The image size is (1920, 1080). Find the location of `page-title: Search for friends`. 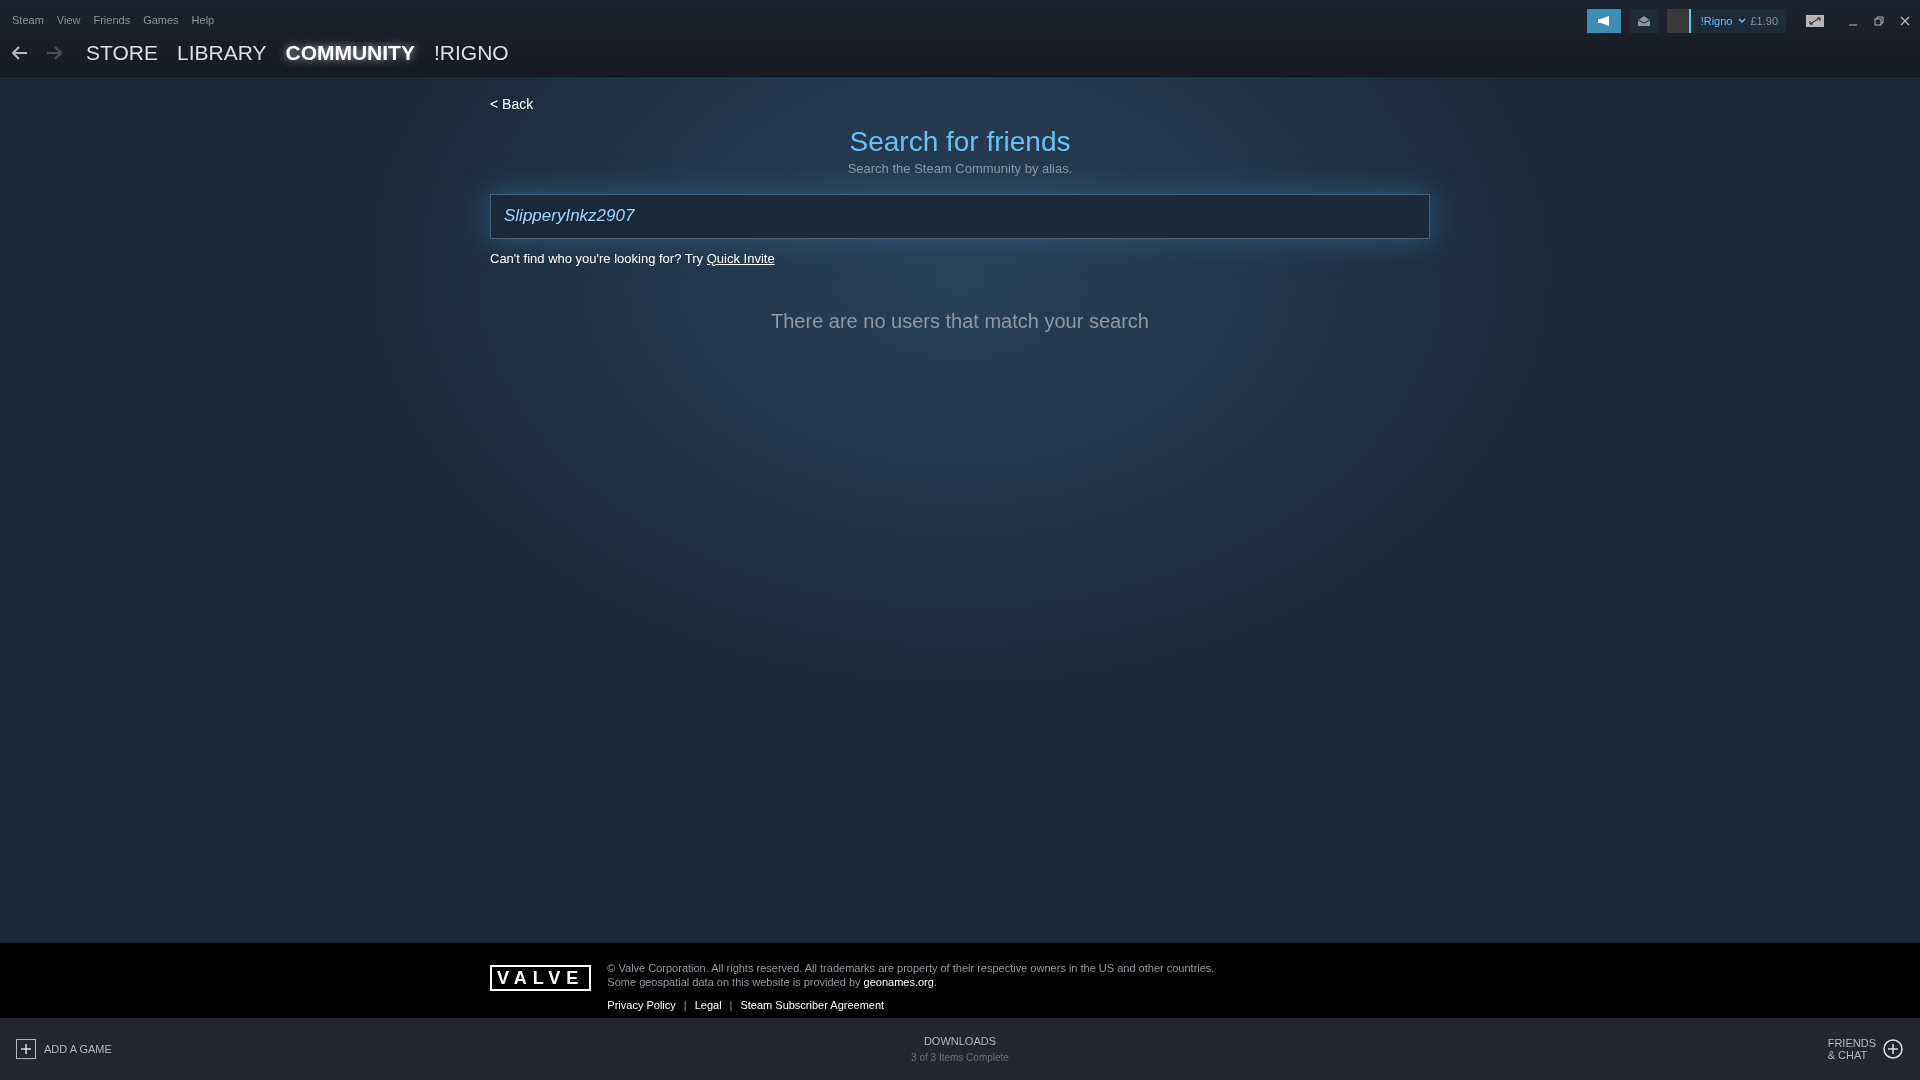

page-title: Search for friends is located at coordinates (960, 142).